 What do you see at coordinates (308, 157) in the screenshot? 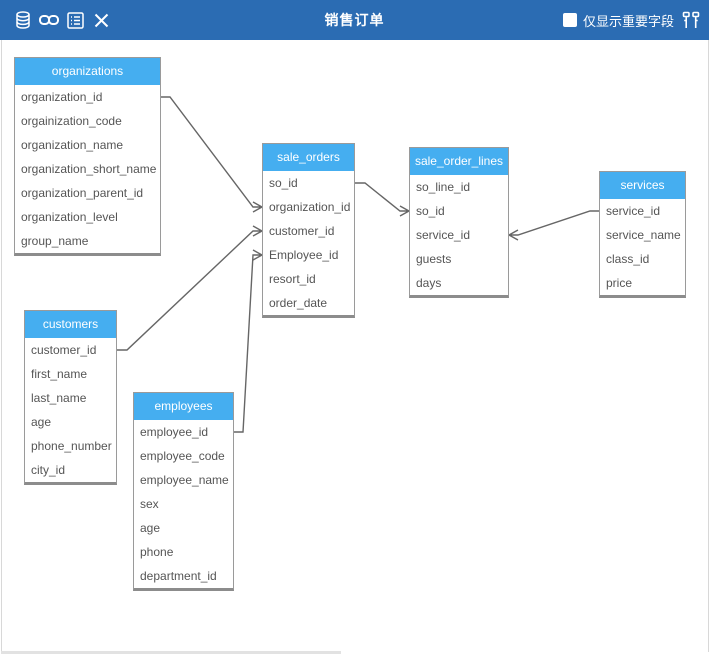
I see `entity-title: sale_orders` at bounding box center [308, 157].